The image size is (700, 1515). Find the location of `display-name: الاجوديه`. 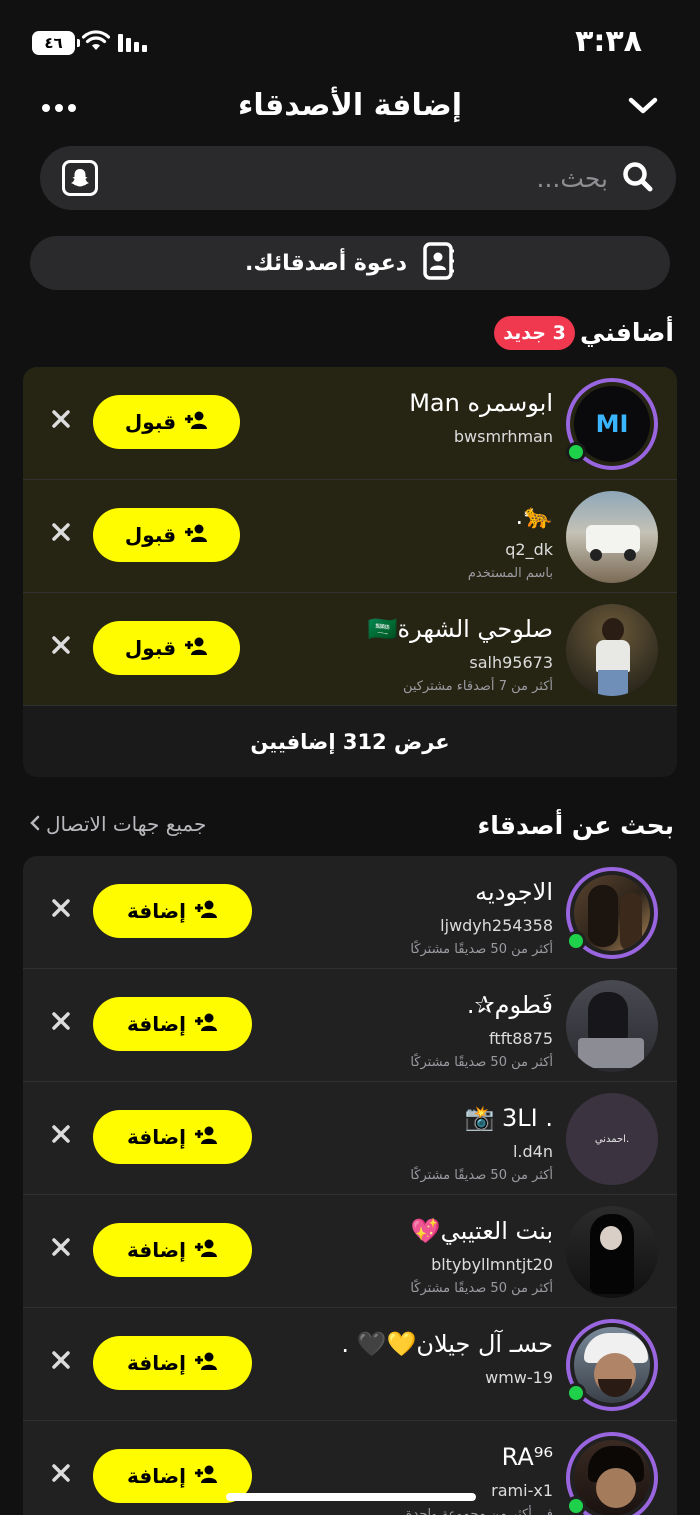

display-name: الاجوديه is located at coordinates (514, 892).